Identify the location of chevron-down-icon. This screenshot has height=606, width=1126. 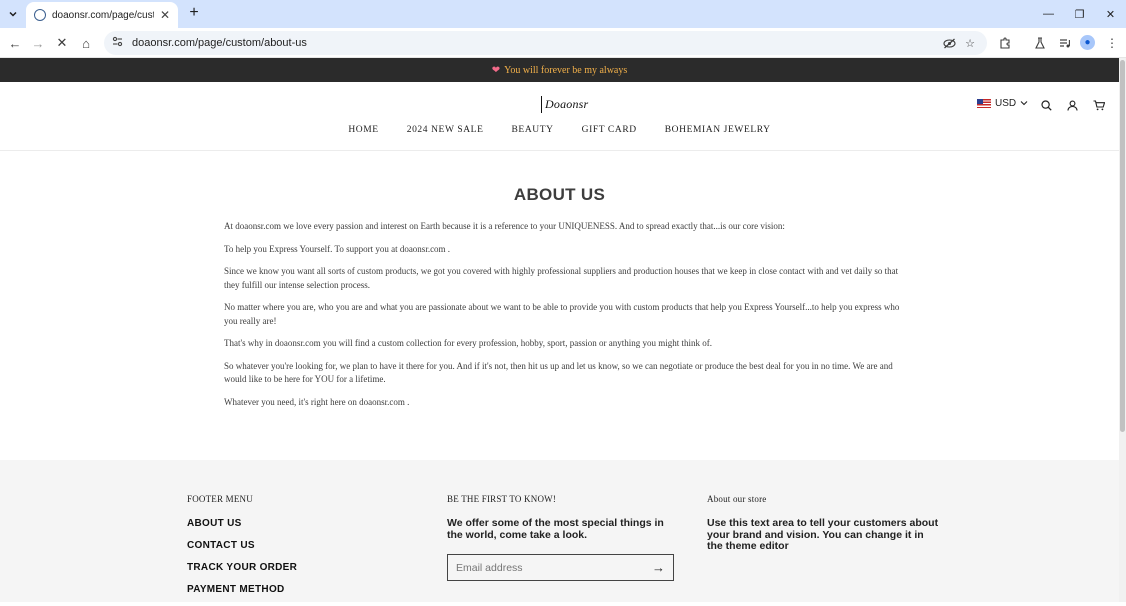
(1024, 103).